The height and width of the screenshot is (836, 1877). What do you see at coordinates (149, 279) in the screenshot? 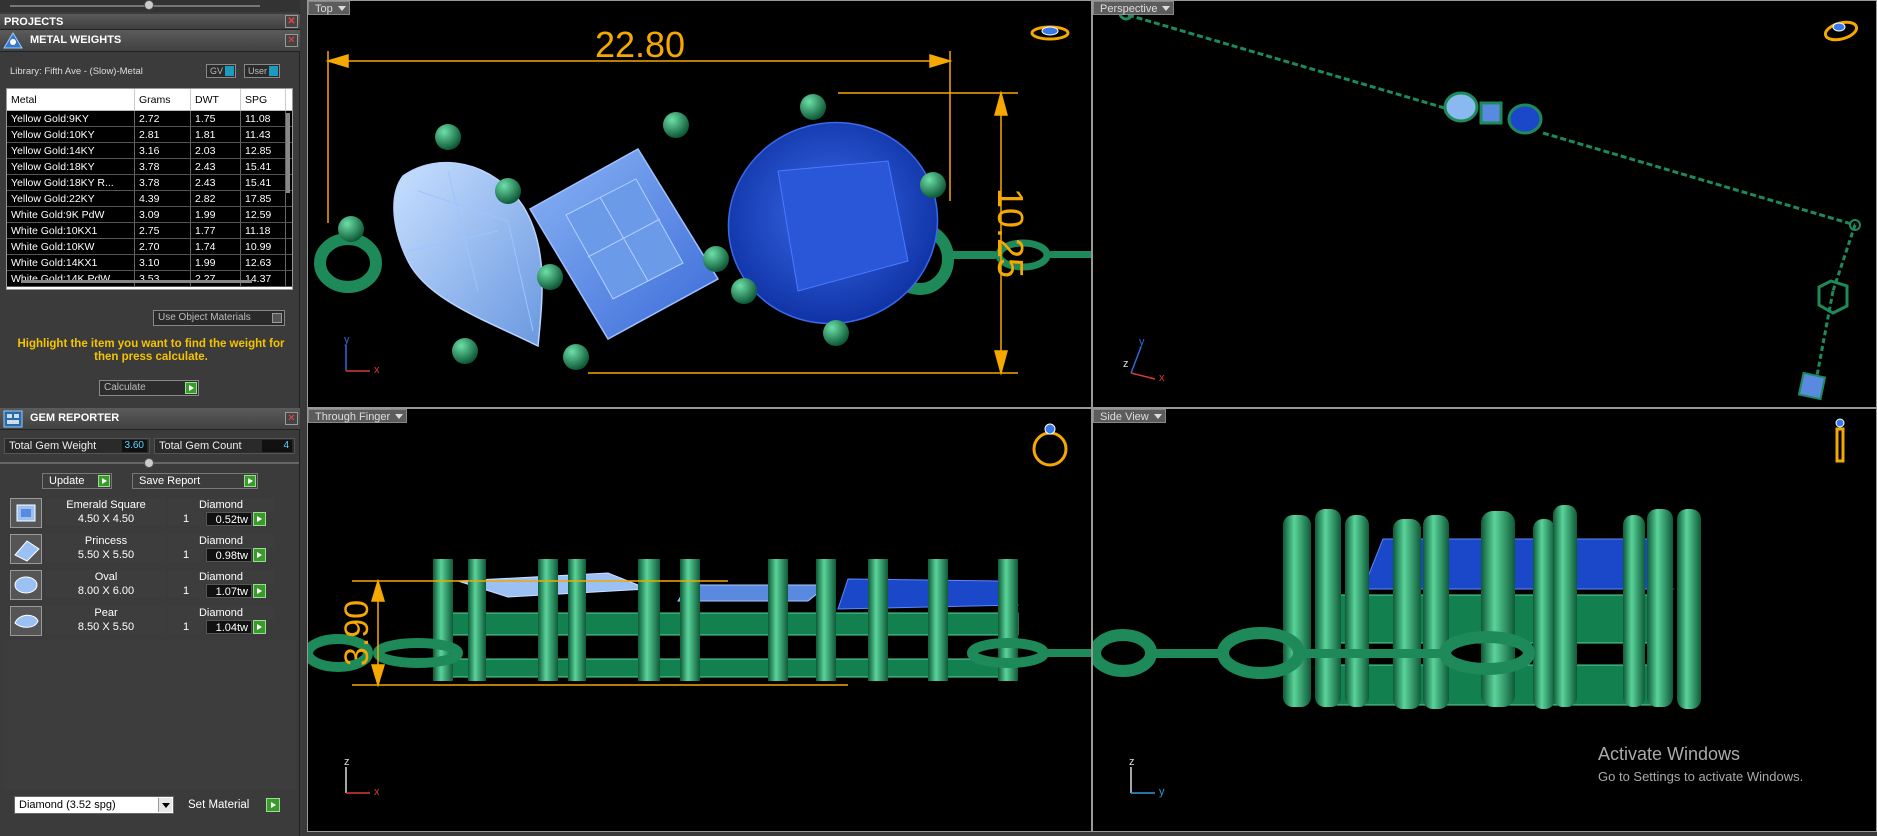
I see `metal-table-row: White Gold:14K PdW 3.53 2.27 14.37` at bounding box center [149, 279].